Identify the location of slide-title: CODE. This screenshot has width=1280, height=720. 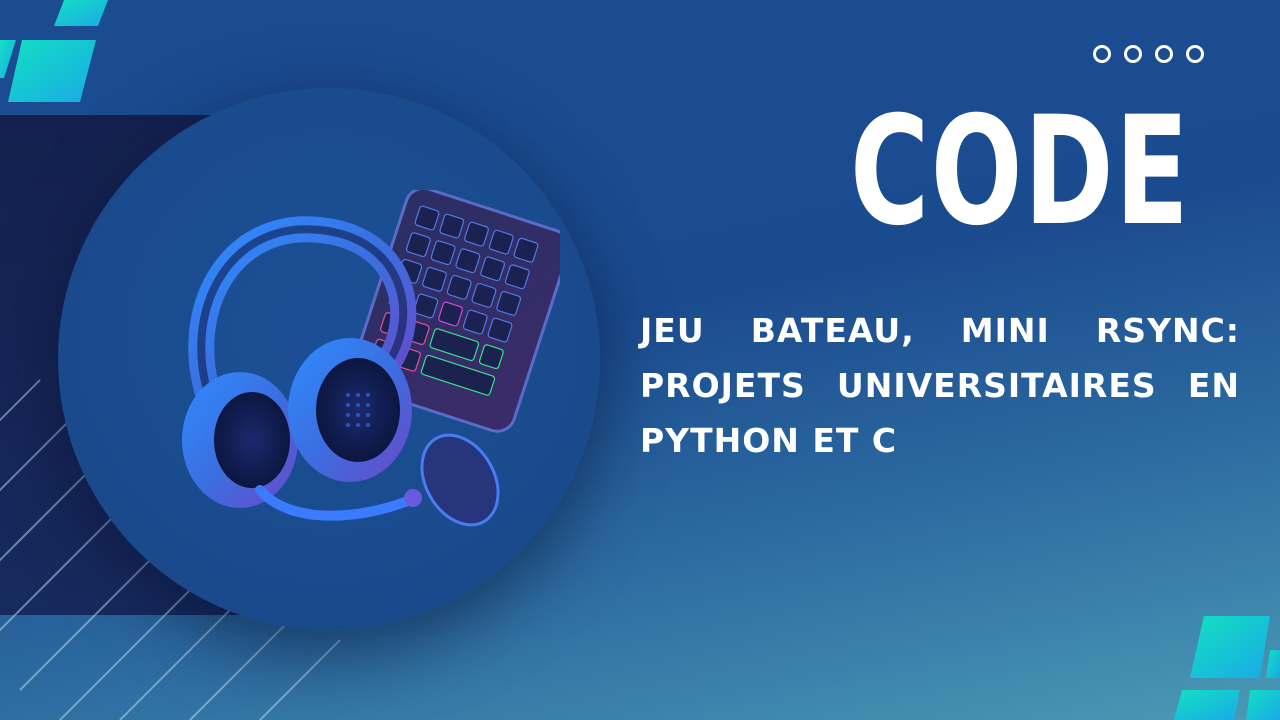
(1020, 172).